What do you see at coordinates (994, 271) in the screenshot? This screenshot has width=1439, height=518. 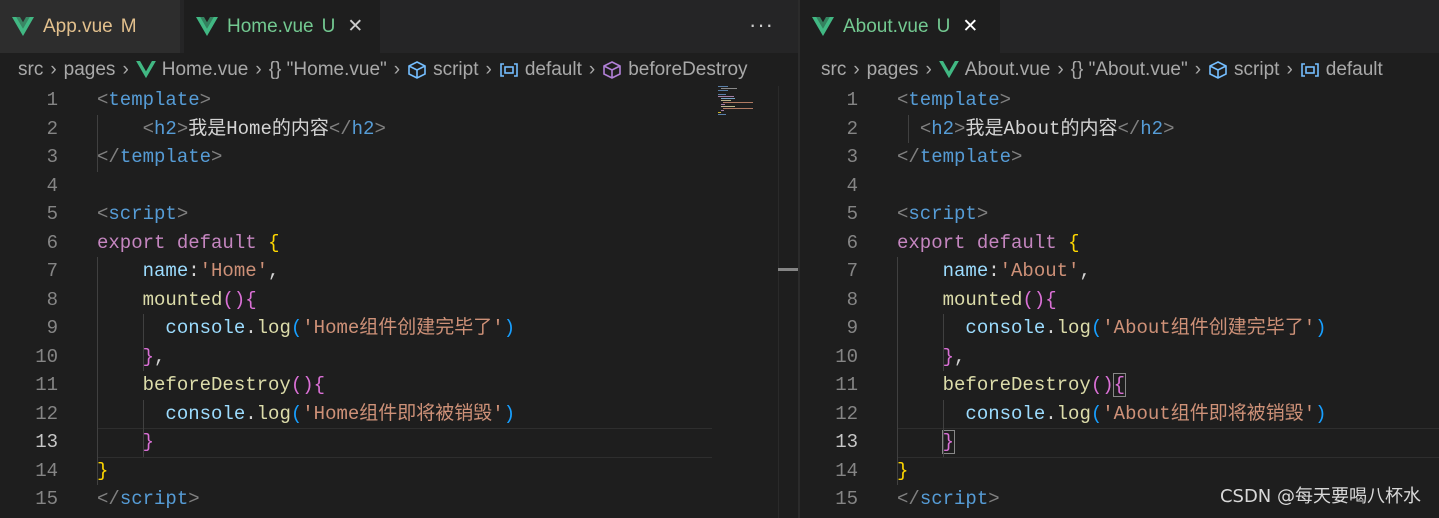 I see `code-text: name:'About',` at bounding box center [994, 271].